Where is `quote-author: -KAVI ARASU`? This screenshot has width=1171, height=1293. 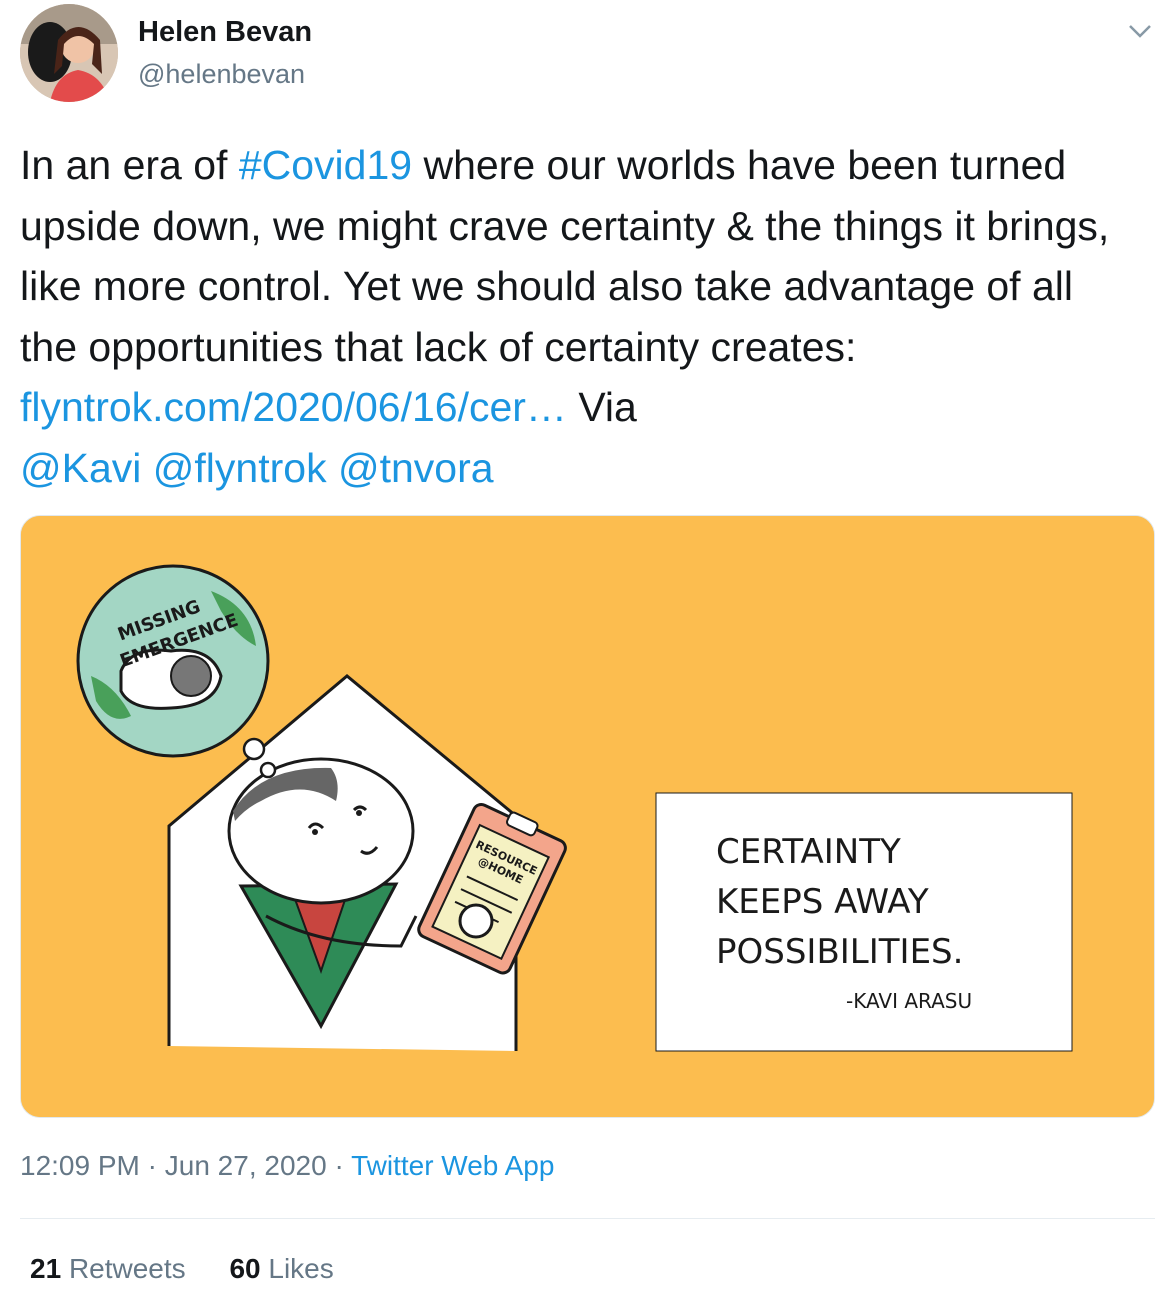 quote-author: -KAVI ARASU is located at coordinates (909, 1001).